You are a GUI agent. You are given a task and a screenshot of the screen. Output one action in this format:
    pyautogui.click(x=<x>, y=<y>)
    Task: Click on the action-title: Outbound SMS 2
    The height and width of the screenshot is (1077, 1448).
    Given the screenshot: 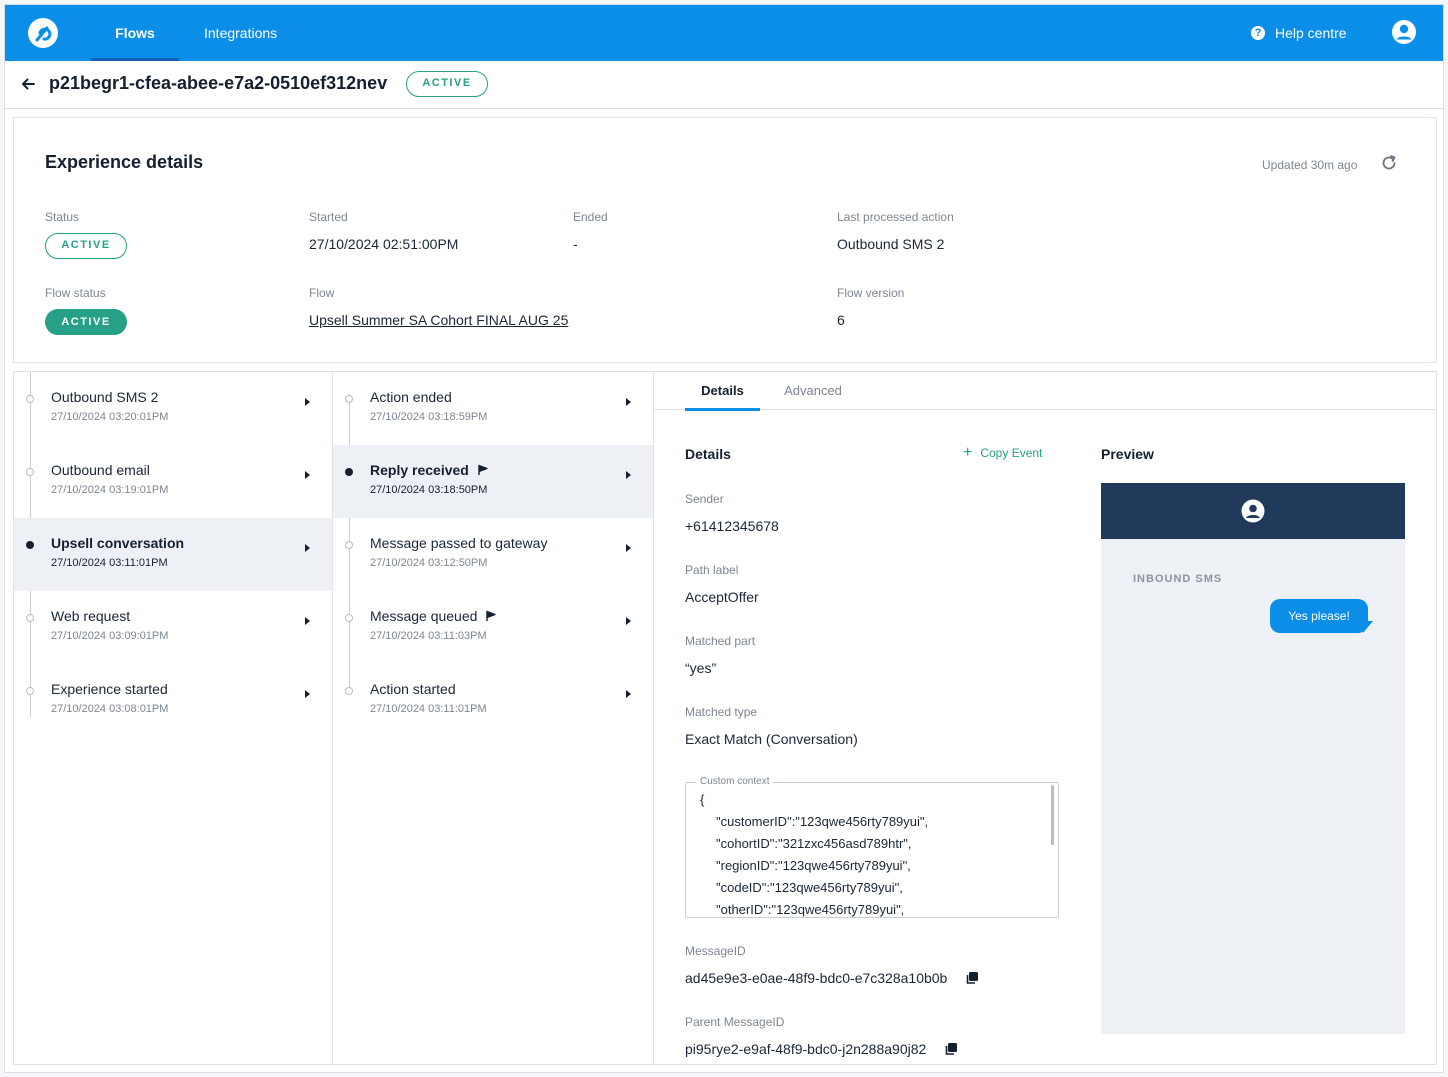 What is the action you would take?
    pyautogui.click(x=105, y=397)
    